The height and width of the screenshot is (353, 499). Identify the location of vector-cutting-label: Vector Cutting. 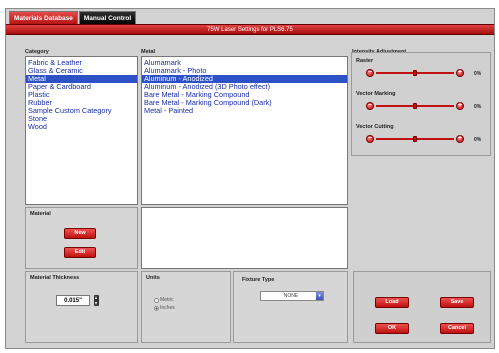
(375, 127).